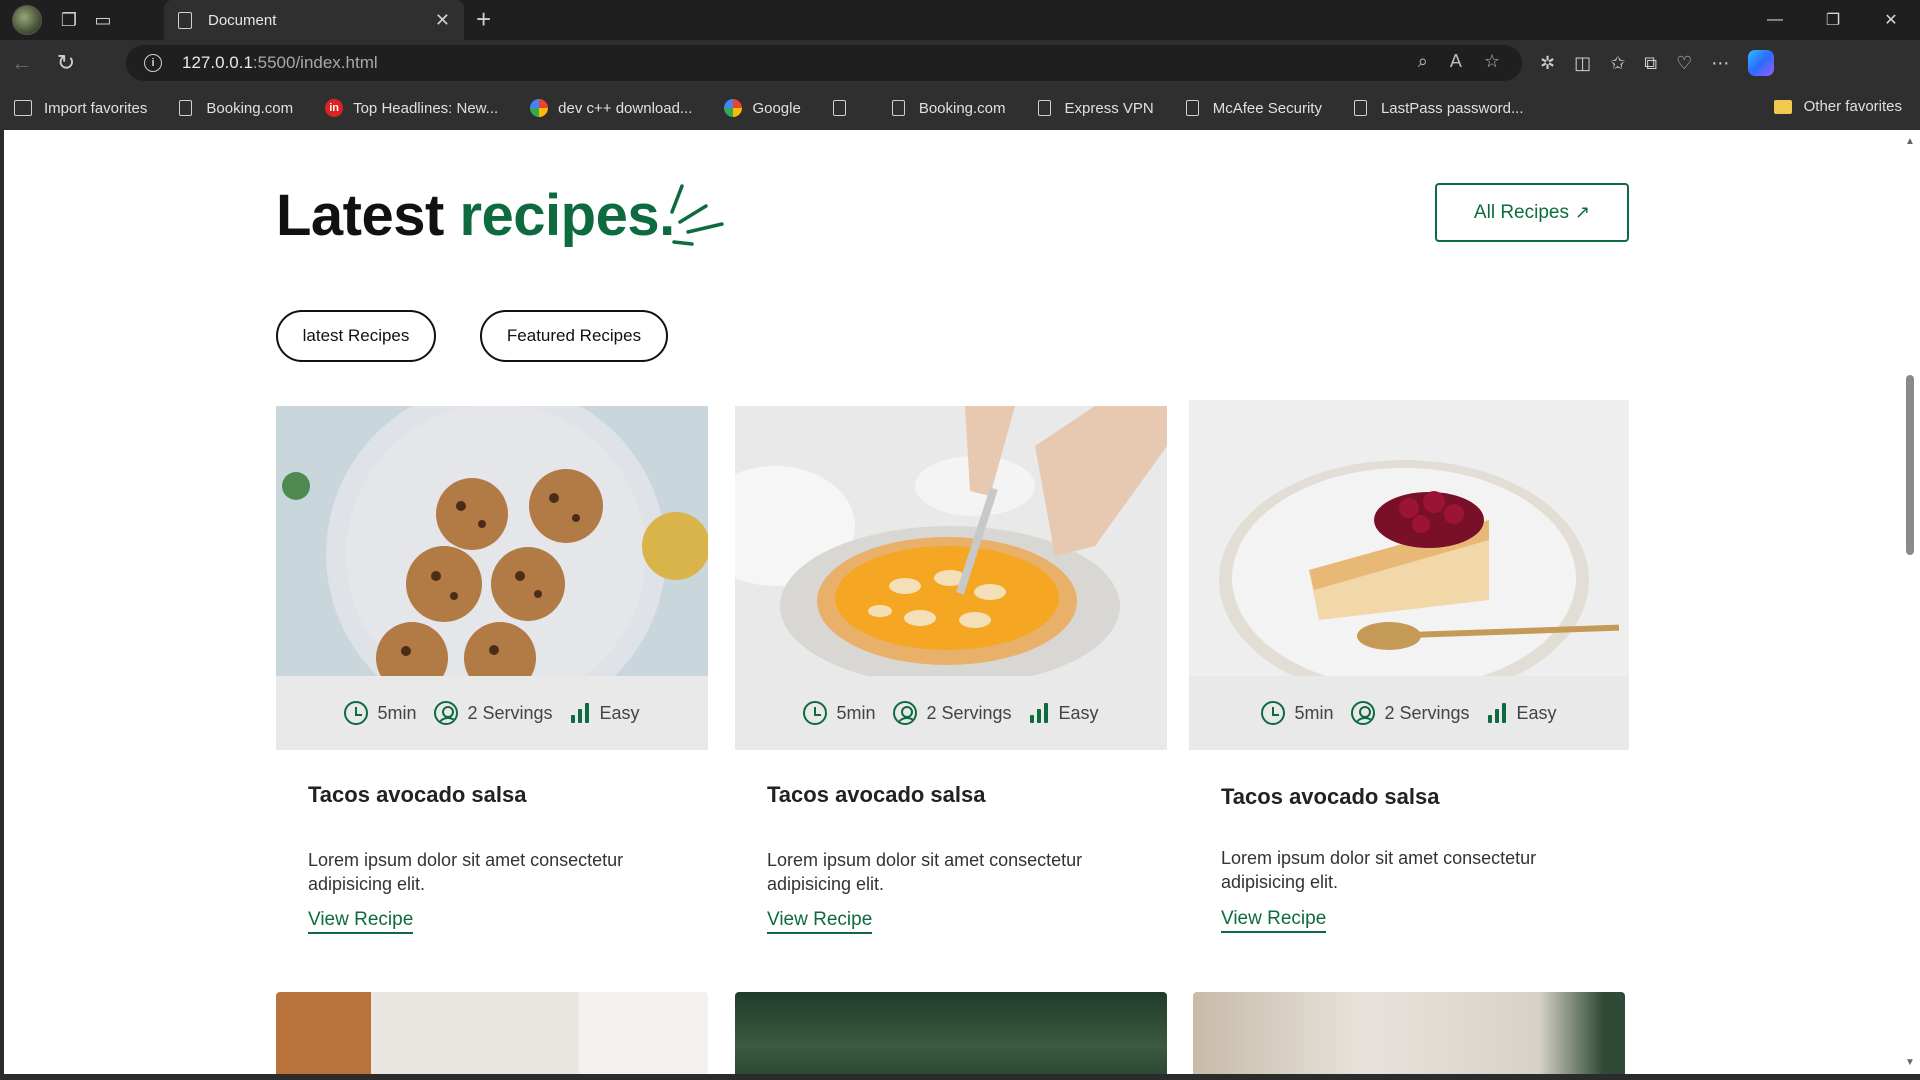 This screenshot has height=1080, width=1920. Describe the element at coordinates (1775, 20) in the screenshot. I see `minimize-icon: —` at that location.